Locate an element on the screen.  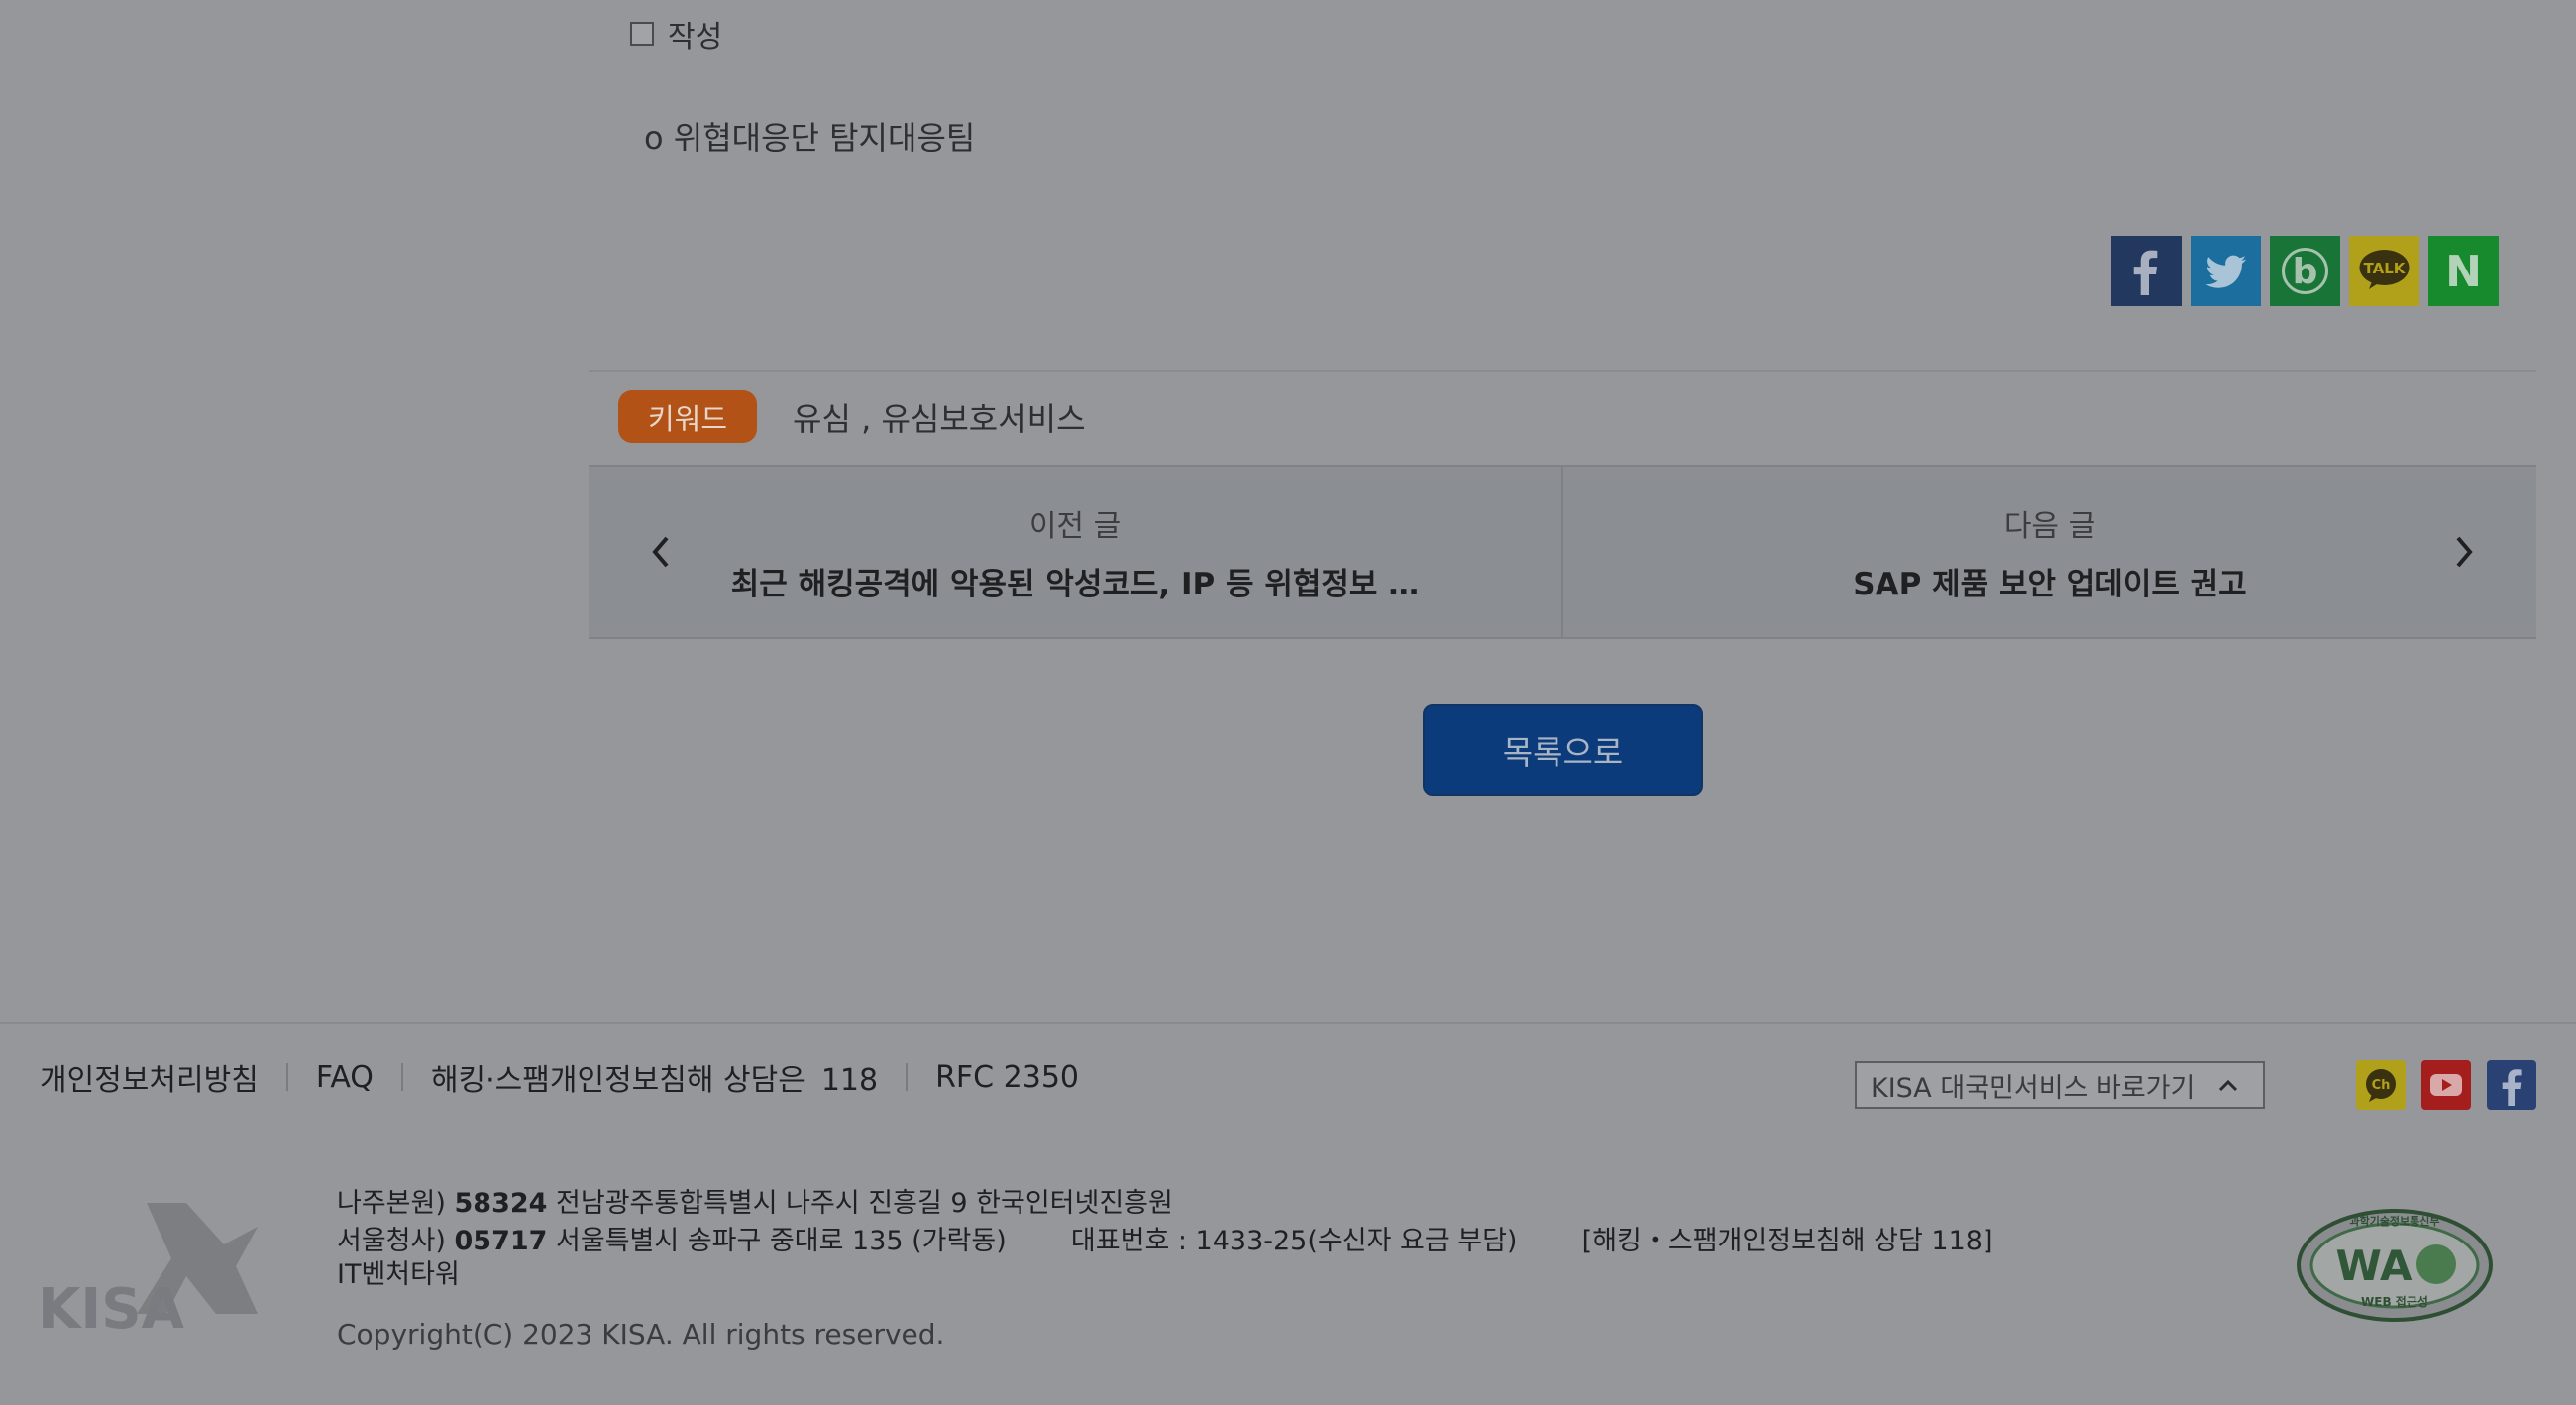
footer-links: 개인정보처리방침 FAQ 해킹·스팸개인정보침해 상담은 118 RFC 2350 is located at coordinates (559, 1077).